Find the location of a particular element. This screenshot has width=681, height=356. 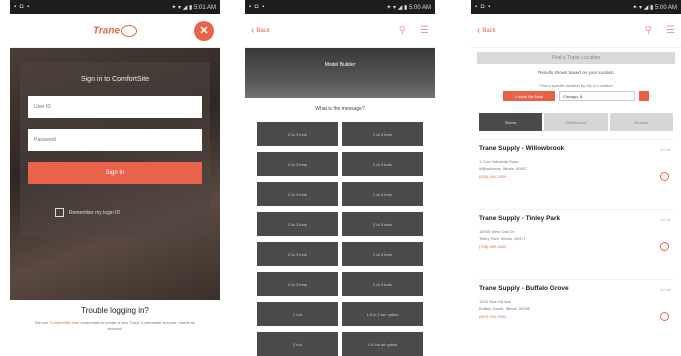

locate-me-button: Locate Me Now is located at coordinates (529, 96).